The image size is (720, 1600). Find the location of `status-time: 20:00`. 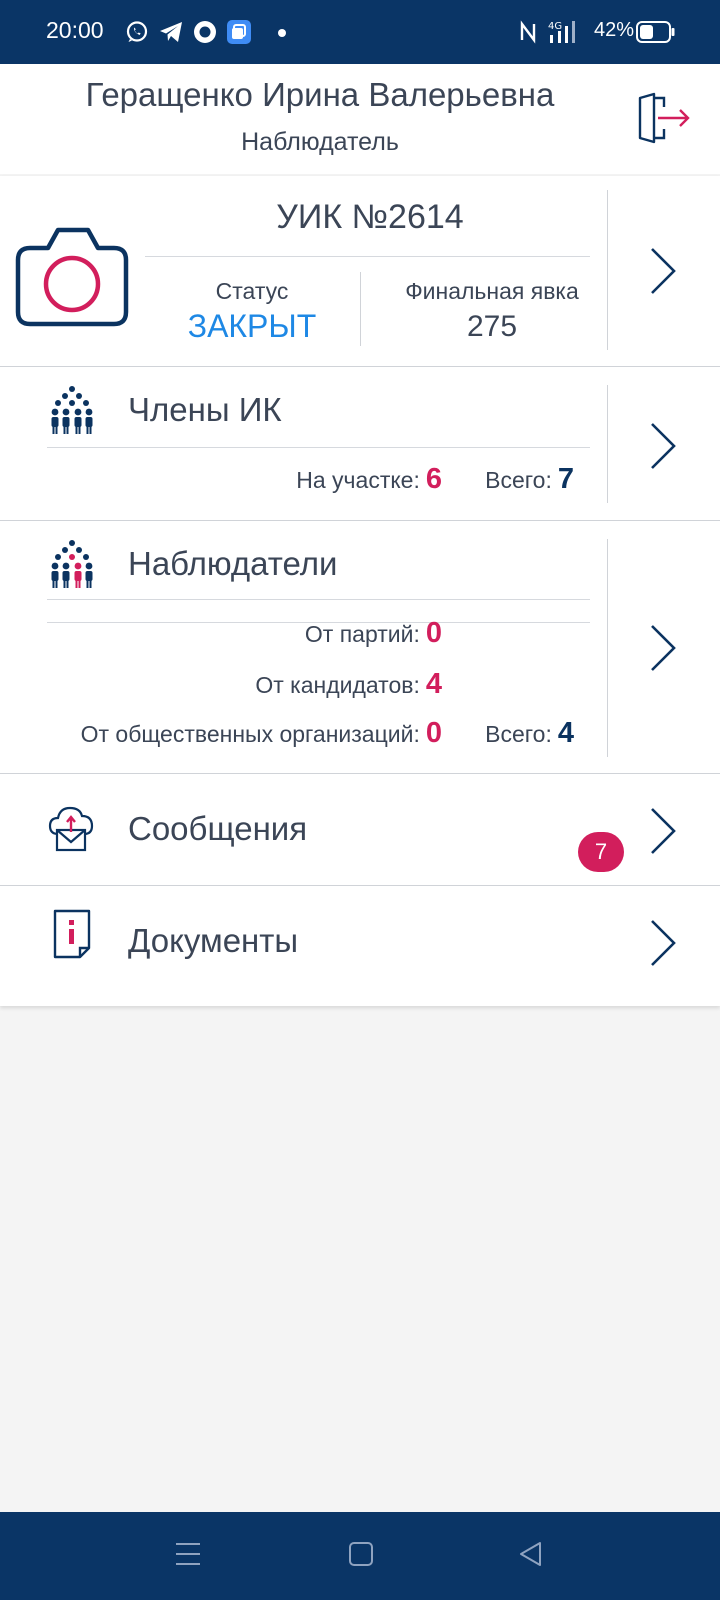

status-time: 20:00 is located at coordinates (75, 30).